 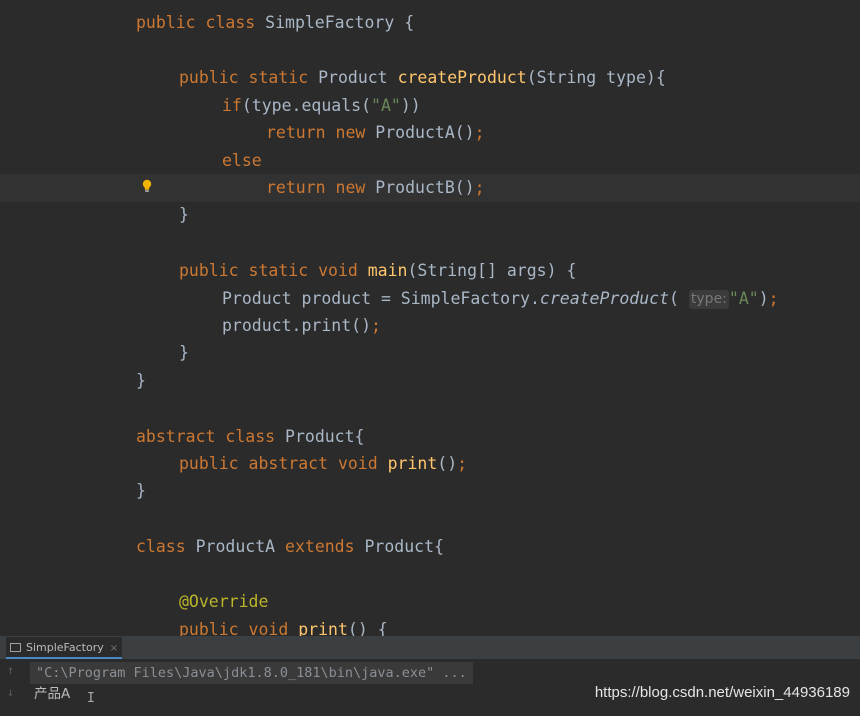 I want to click on arrow-up-icon: ↑, so click(x=10, y=670).